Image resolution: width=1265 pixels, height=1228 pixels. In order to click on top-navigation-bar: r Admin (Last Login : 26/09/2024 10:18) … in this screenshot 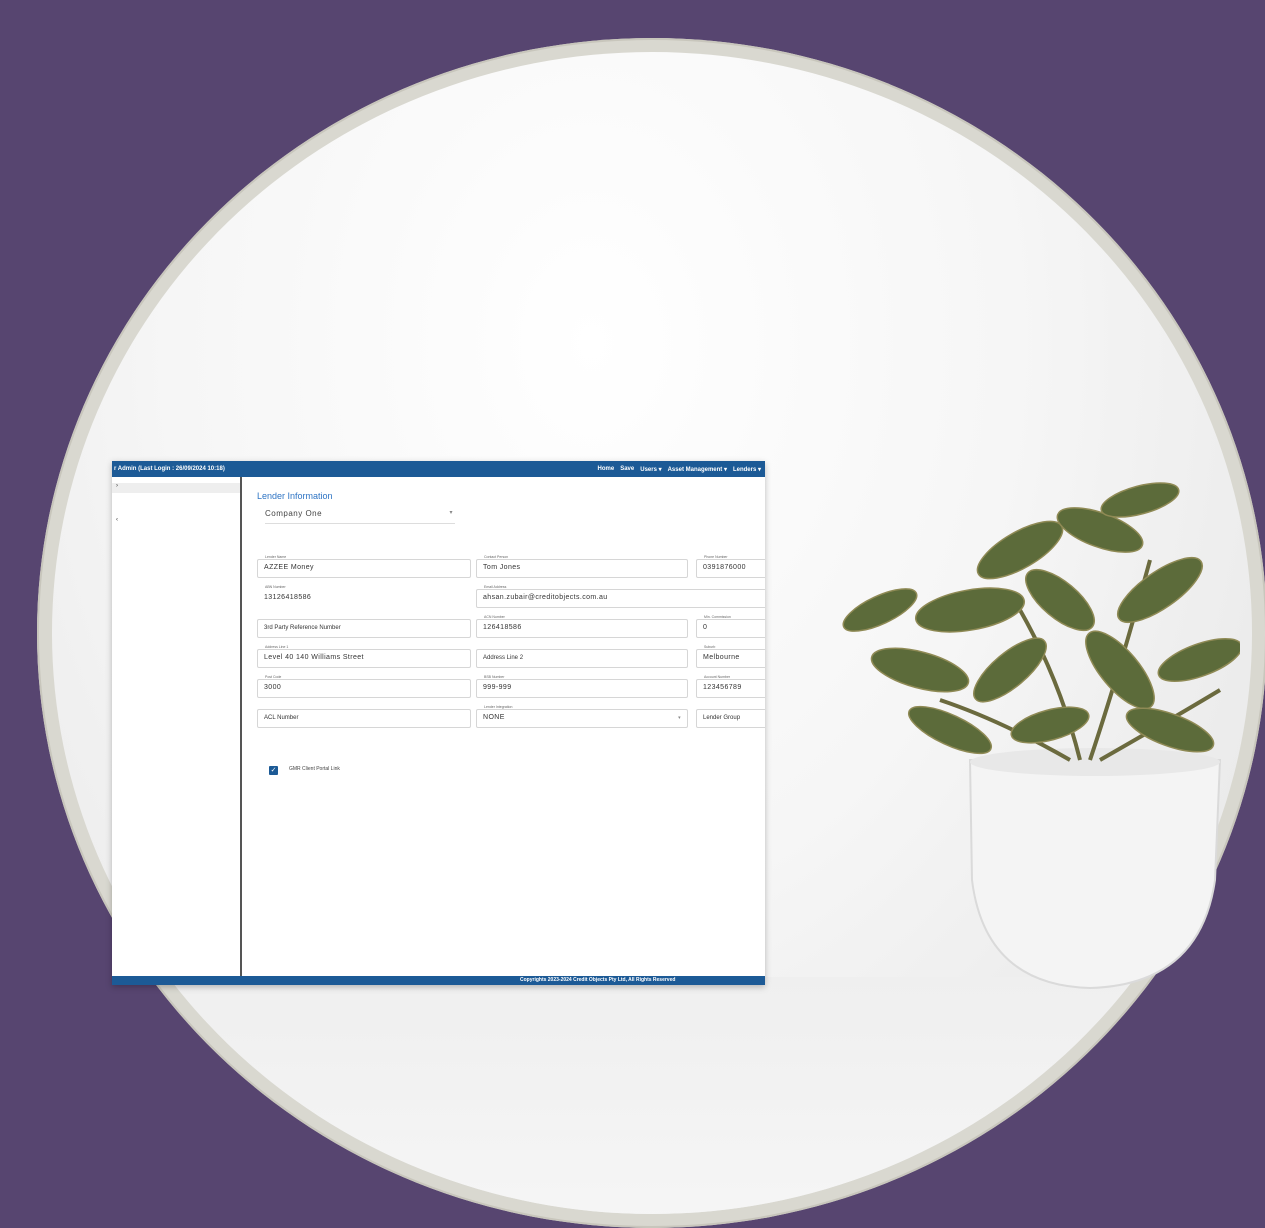, I will do `click(438, 469)`.